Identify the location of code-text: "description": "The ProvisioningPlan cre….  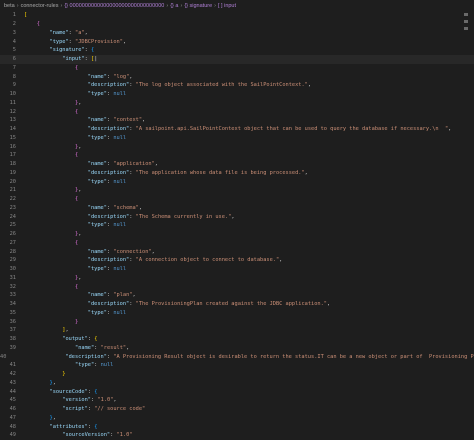
(209, 304).